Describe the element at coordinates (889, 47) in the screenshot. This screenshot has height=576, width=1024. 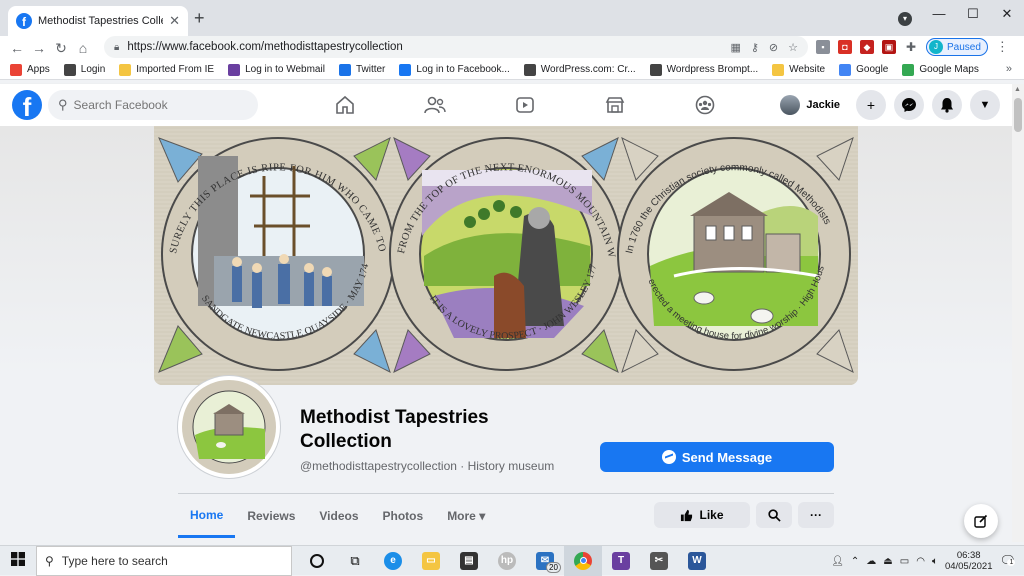
I see `pdf-extension-icon: ▣` at that location.